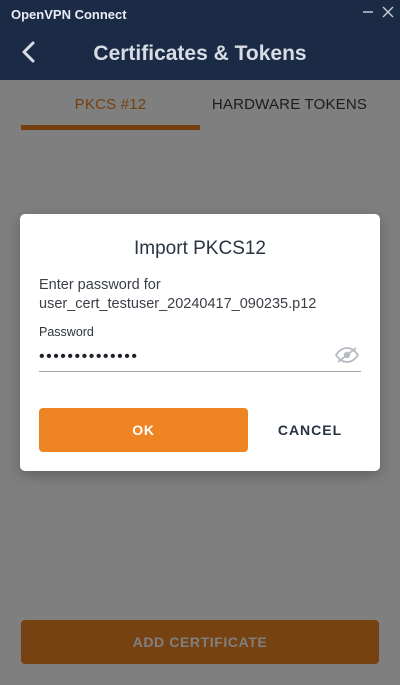 The height and width of the screenshot is (685, 400). I want to click on back-button, so click(28, 54).